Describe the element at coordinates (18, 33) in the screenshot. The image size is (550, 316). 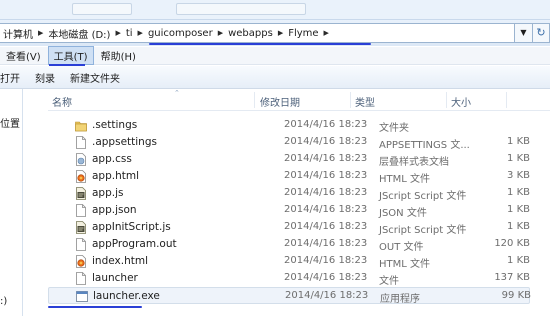
I see `breadcrumb-computer: 计算机` at that location.